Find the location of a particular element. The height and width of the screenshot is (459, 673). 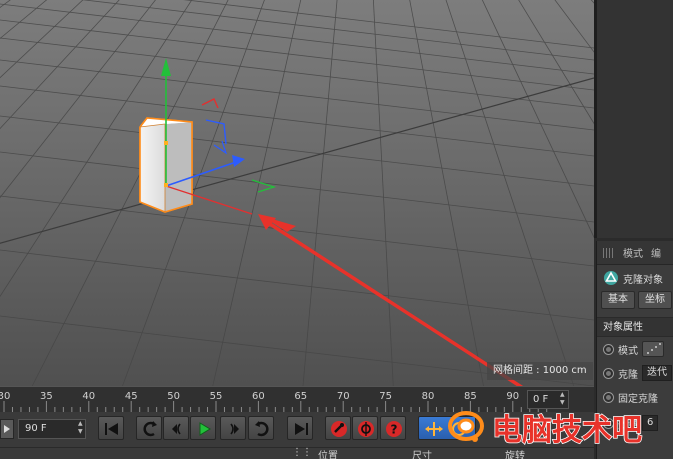

coord-grip-icon: ⋮⋮ is located at coordinates (302, 452).